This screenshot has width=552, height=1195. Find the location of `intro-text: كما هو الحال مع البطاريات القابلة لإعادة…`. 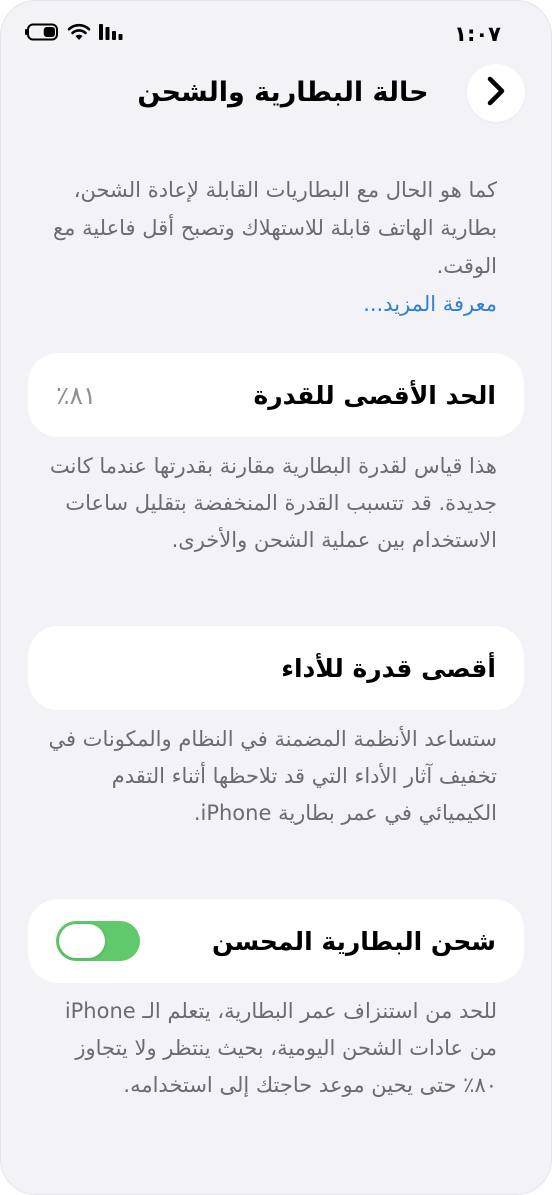

intro-text: كما هو الحال مع البطاريات القابلة لإعادة… is located at coordinates (274, 228).